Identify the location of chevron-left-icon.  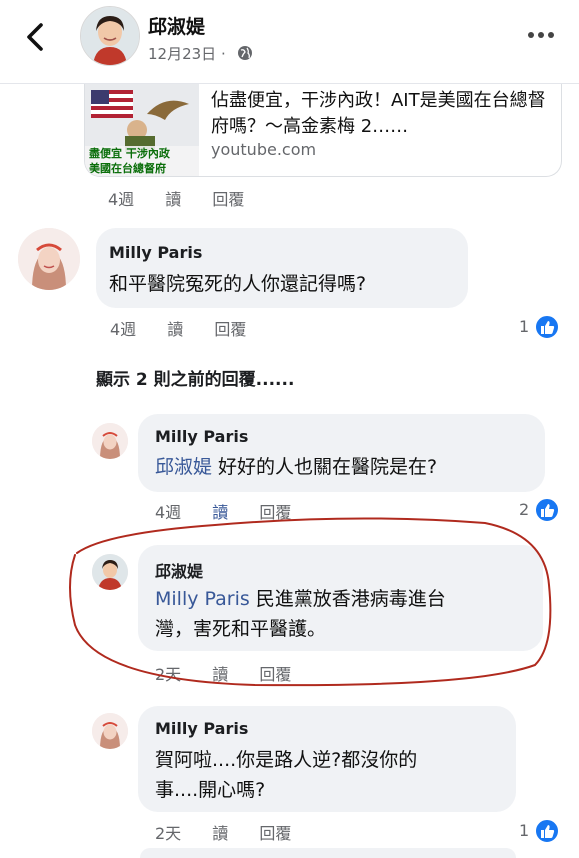
(35, 37).